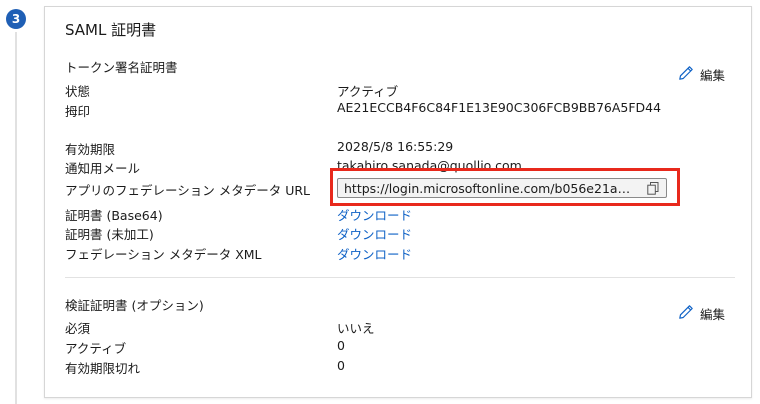  I want to click on certificate-base64-download-link: ダウンロード, so click(374, 214).